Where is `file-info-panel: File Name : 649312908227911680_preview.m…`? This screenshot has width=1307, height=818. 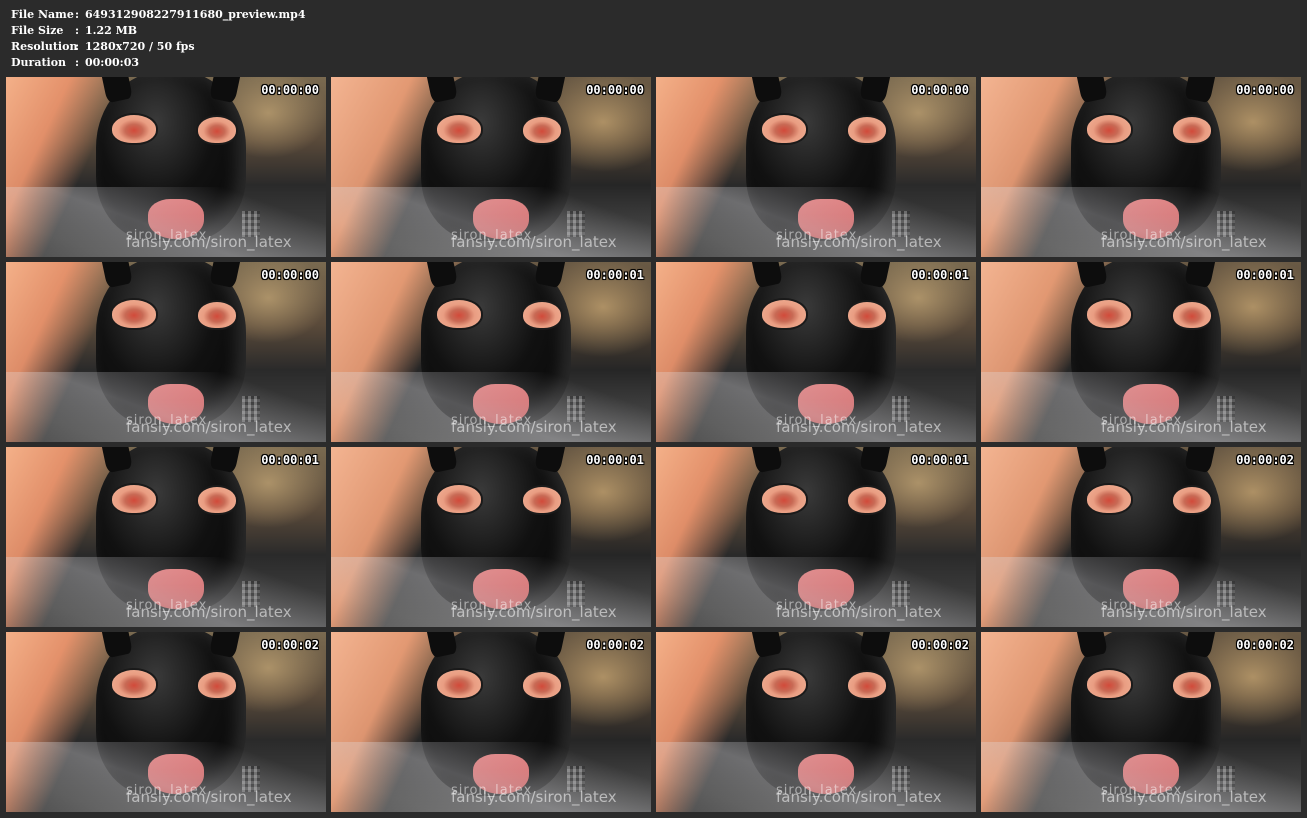 file-info-panel: File Name : 649312908227911680_preview.m… is located at coordinates (158, 39).